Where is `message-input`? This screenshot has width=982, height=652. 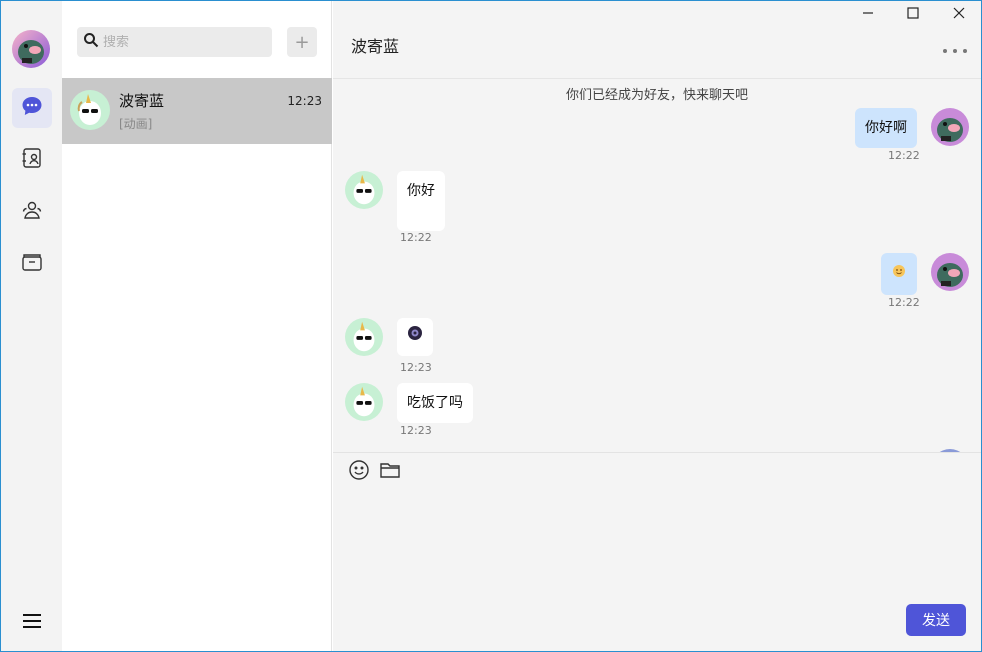 message-input is located at coordinates (657, 541).